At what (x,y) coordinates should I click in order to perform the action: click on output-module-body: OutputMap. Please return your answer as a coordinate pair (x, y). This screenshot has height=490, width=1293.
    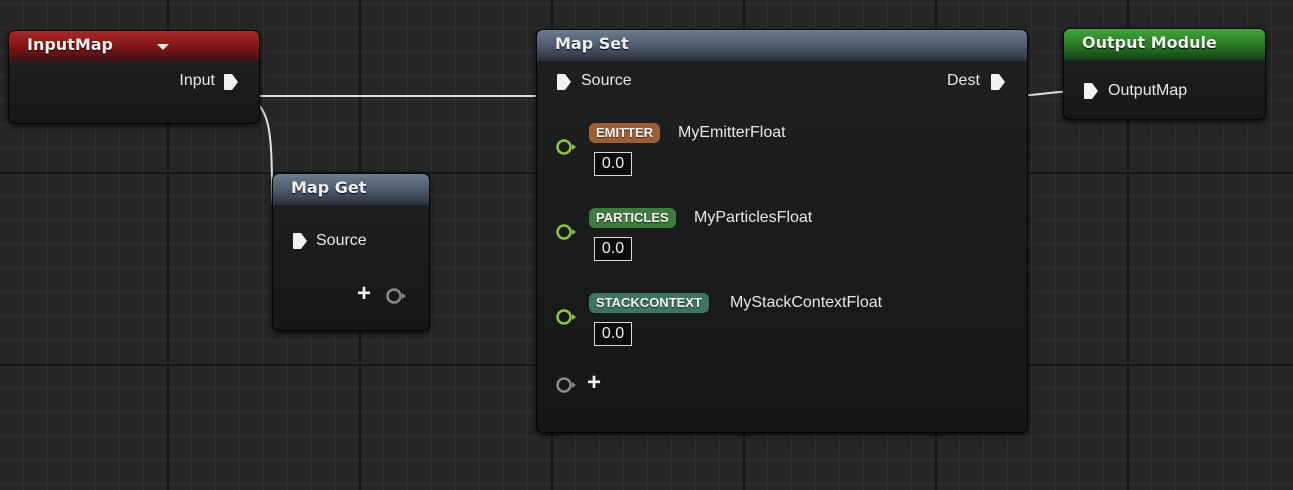
    Looking at the image, I should click on (1164, 89).